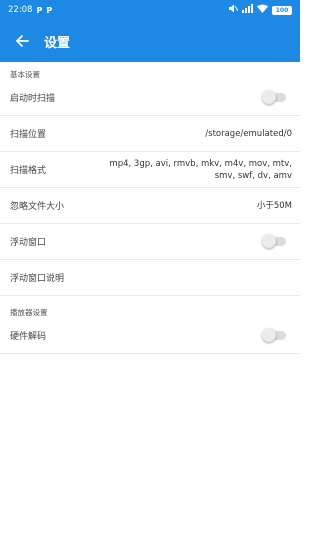  Describe the element at coordinates (247, 10) in the screenshot. I see `signal-icon` at that location.